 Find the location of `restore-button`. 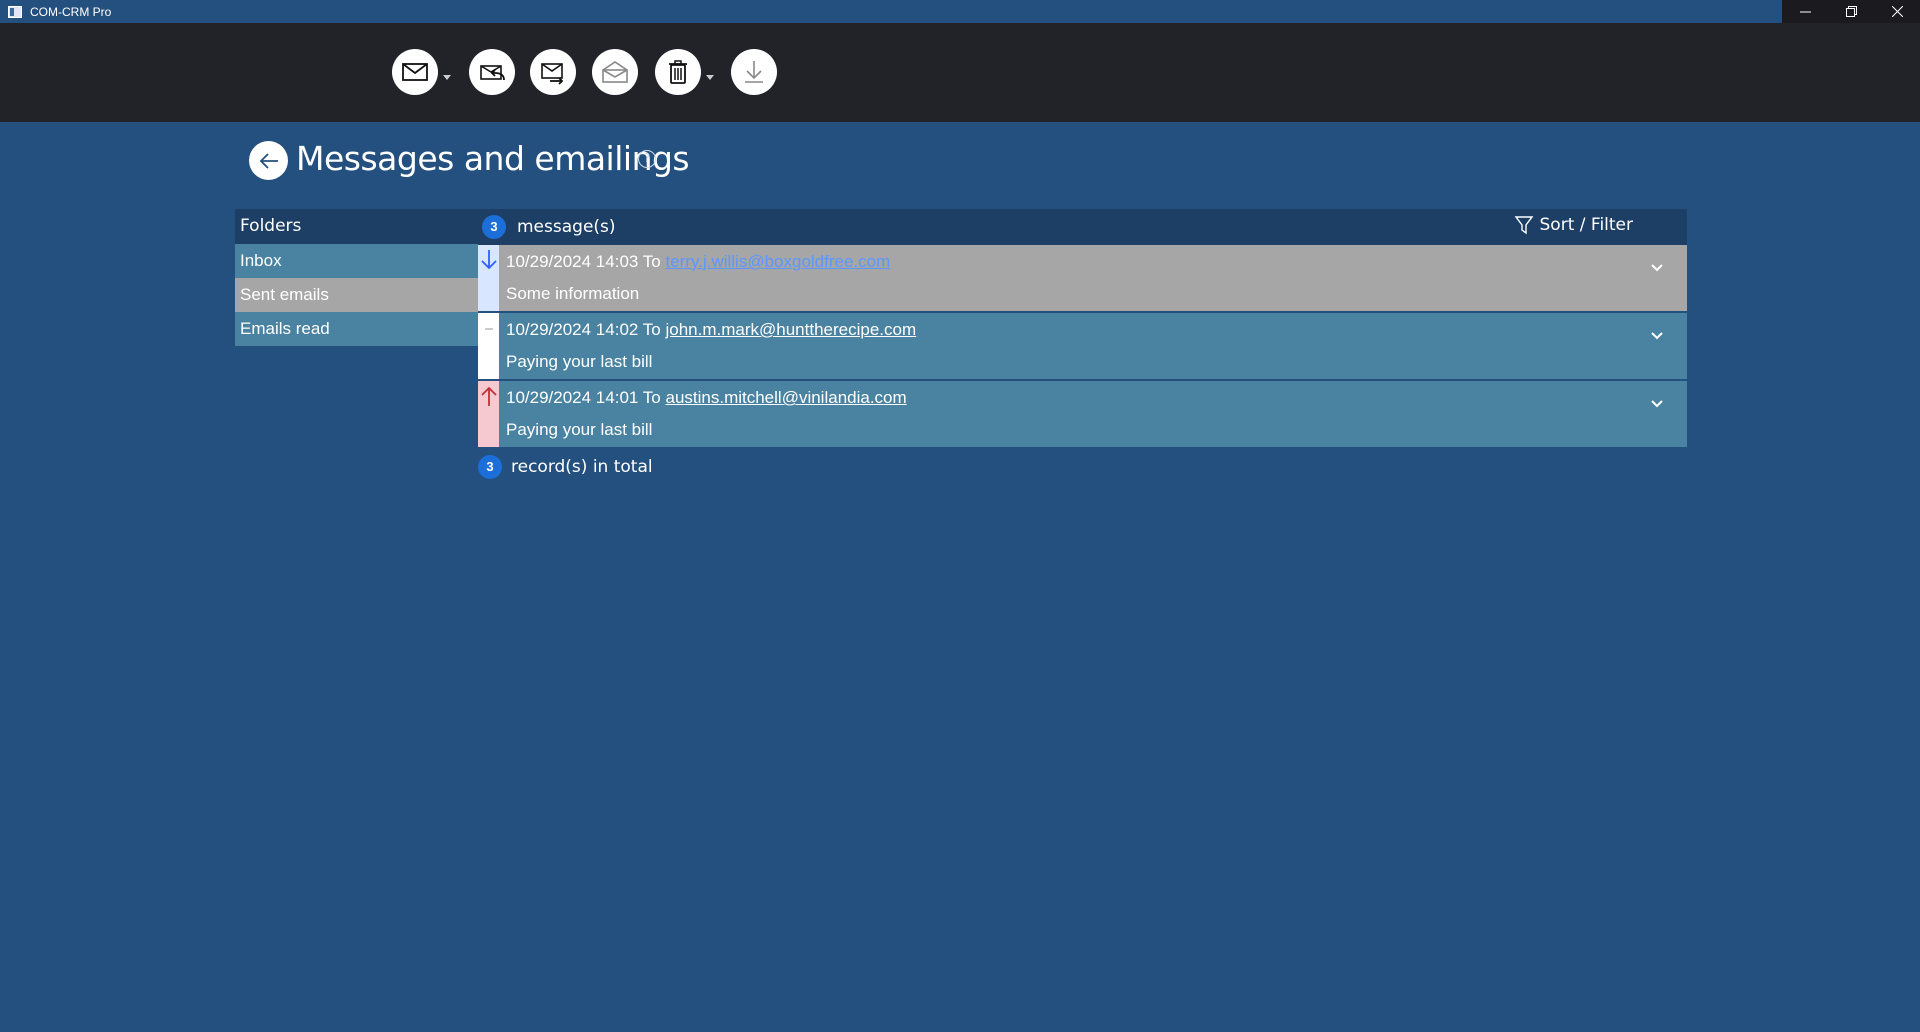

restore-button is located at coordinates (1851, 11).